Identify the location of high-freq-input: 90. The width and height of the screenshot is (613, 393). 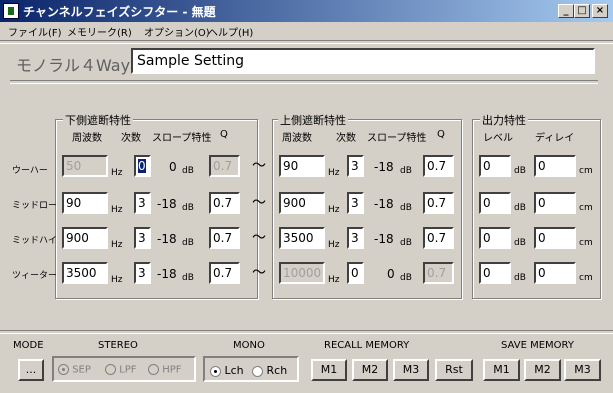
(302, 166).